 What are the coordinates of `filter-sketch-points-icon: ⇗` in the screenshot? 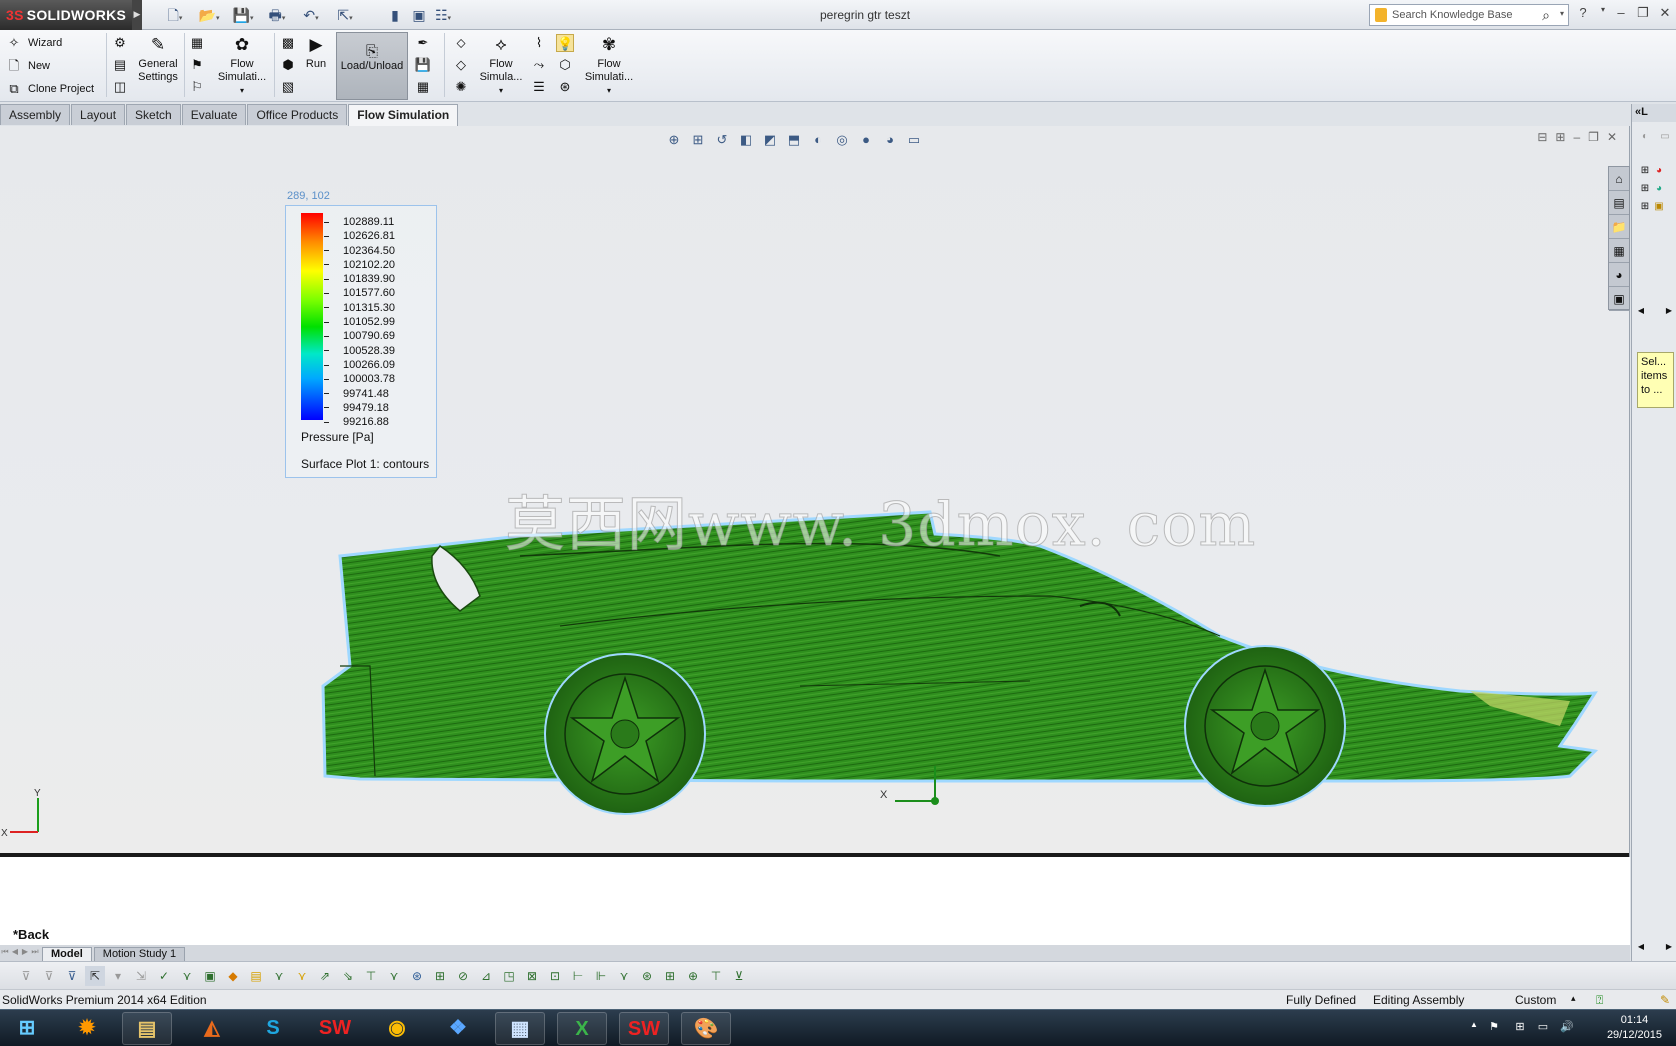 It's located at (325, 976).